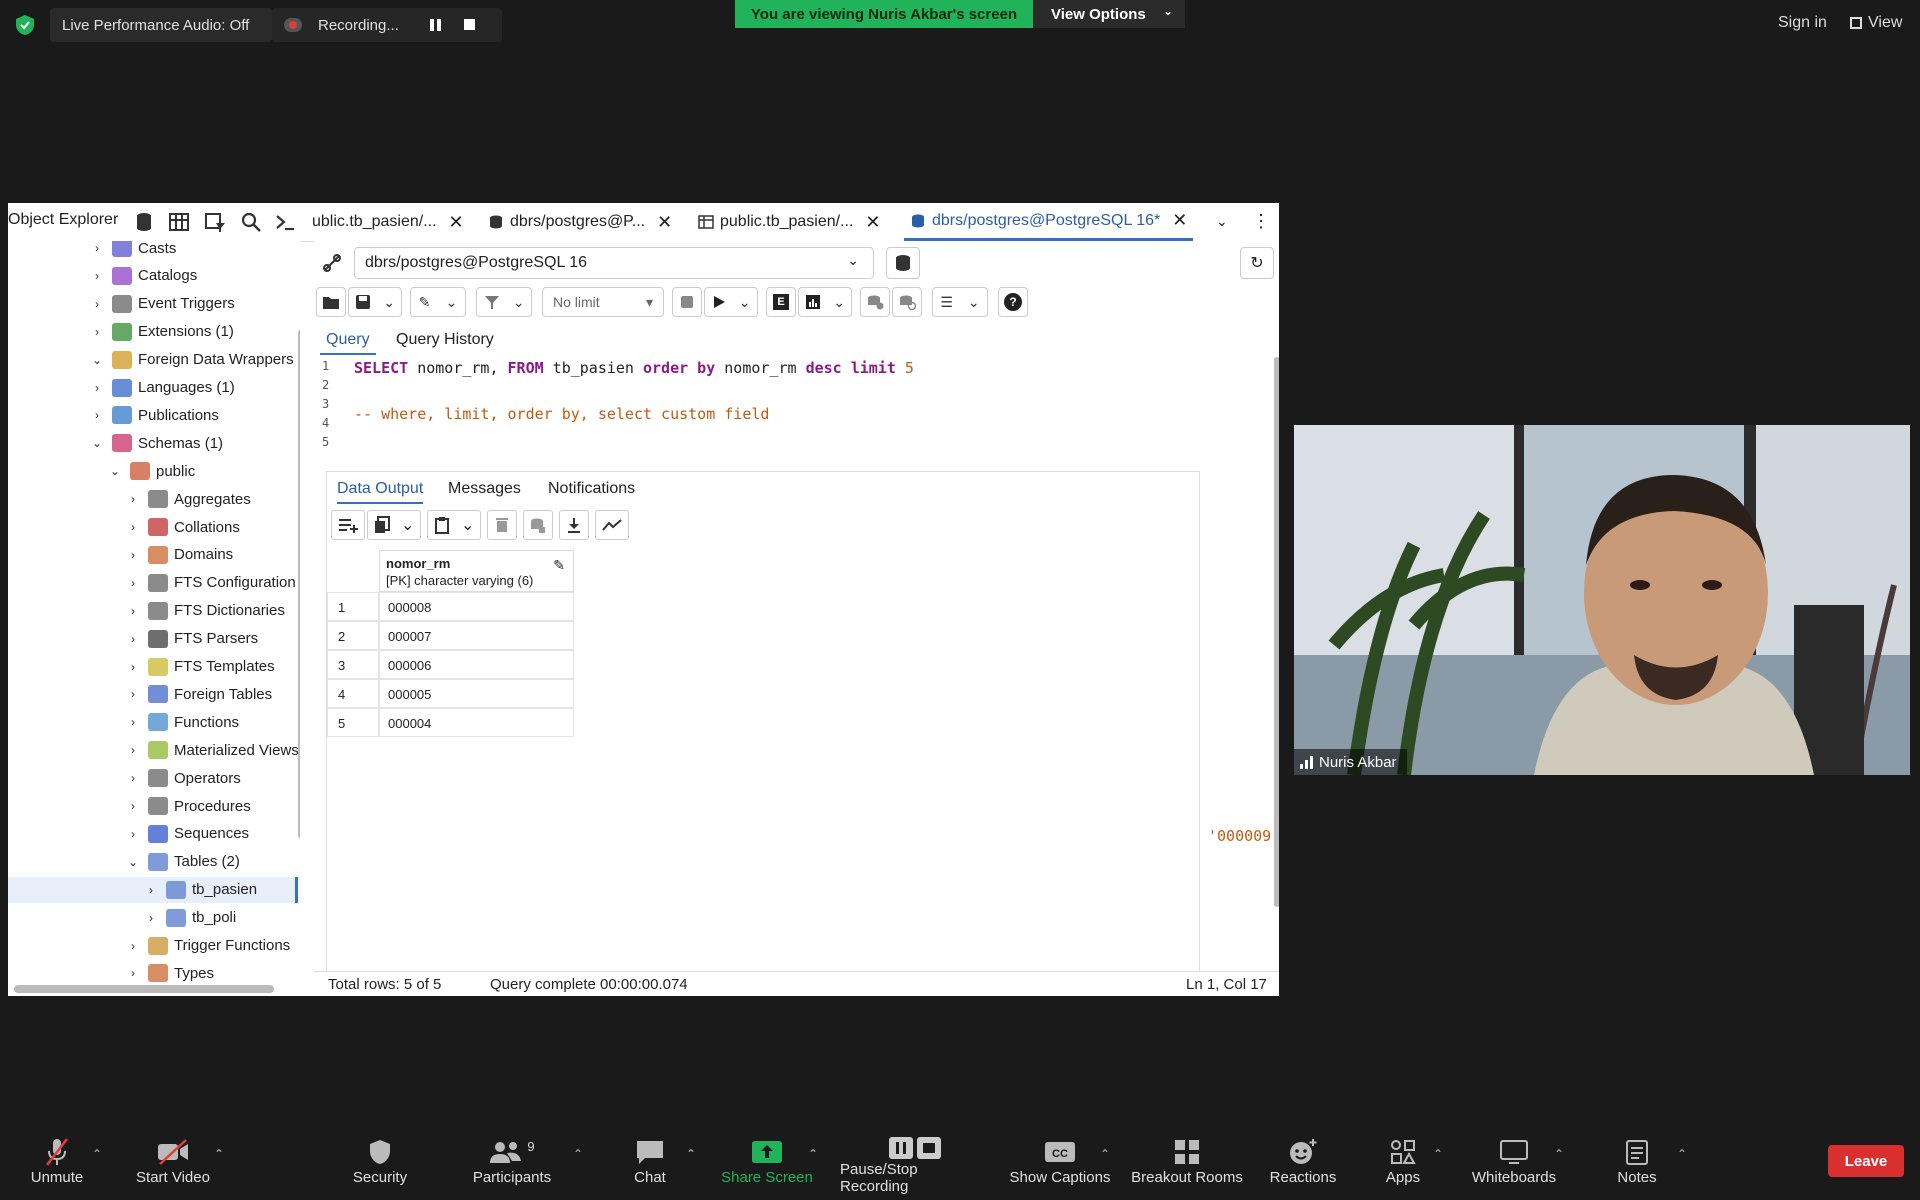 This screenshot has height=1200, width=1920. I want to click on tree-item: › Types, so click(111, 973).